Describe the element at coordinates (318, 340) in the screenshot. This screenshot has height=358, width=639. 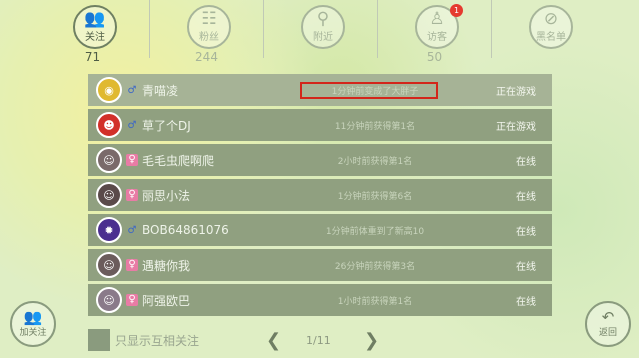
I see `page-indicator: 1/11` at that location.